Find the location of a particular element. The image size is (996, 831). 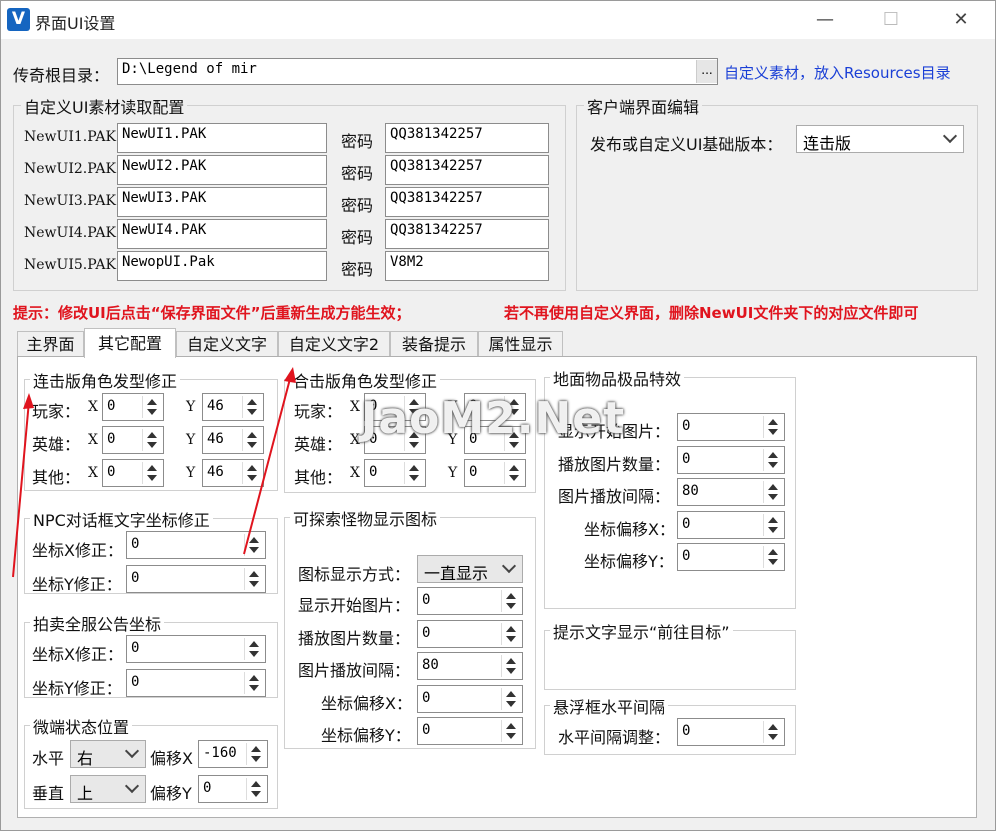

watermark: JaoM2.Net is located at coordinates (493, 418).